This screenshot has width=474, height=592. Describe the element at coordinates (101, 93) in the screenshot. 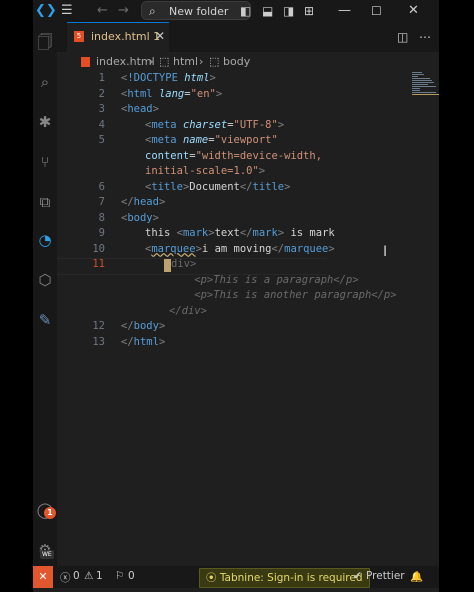

I see `line-number: 2` at that location.